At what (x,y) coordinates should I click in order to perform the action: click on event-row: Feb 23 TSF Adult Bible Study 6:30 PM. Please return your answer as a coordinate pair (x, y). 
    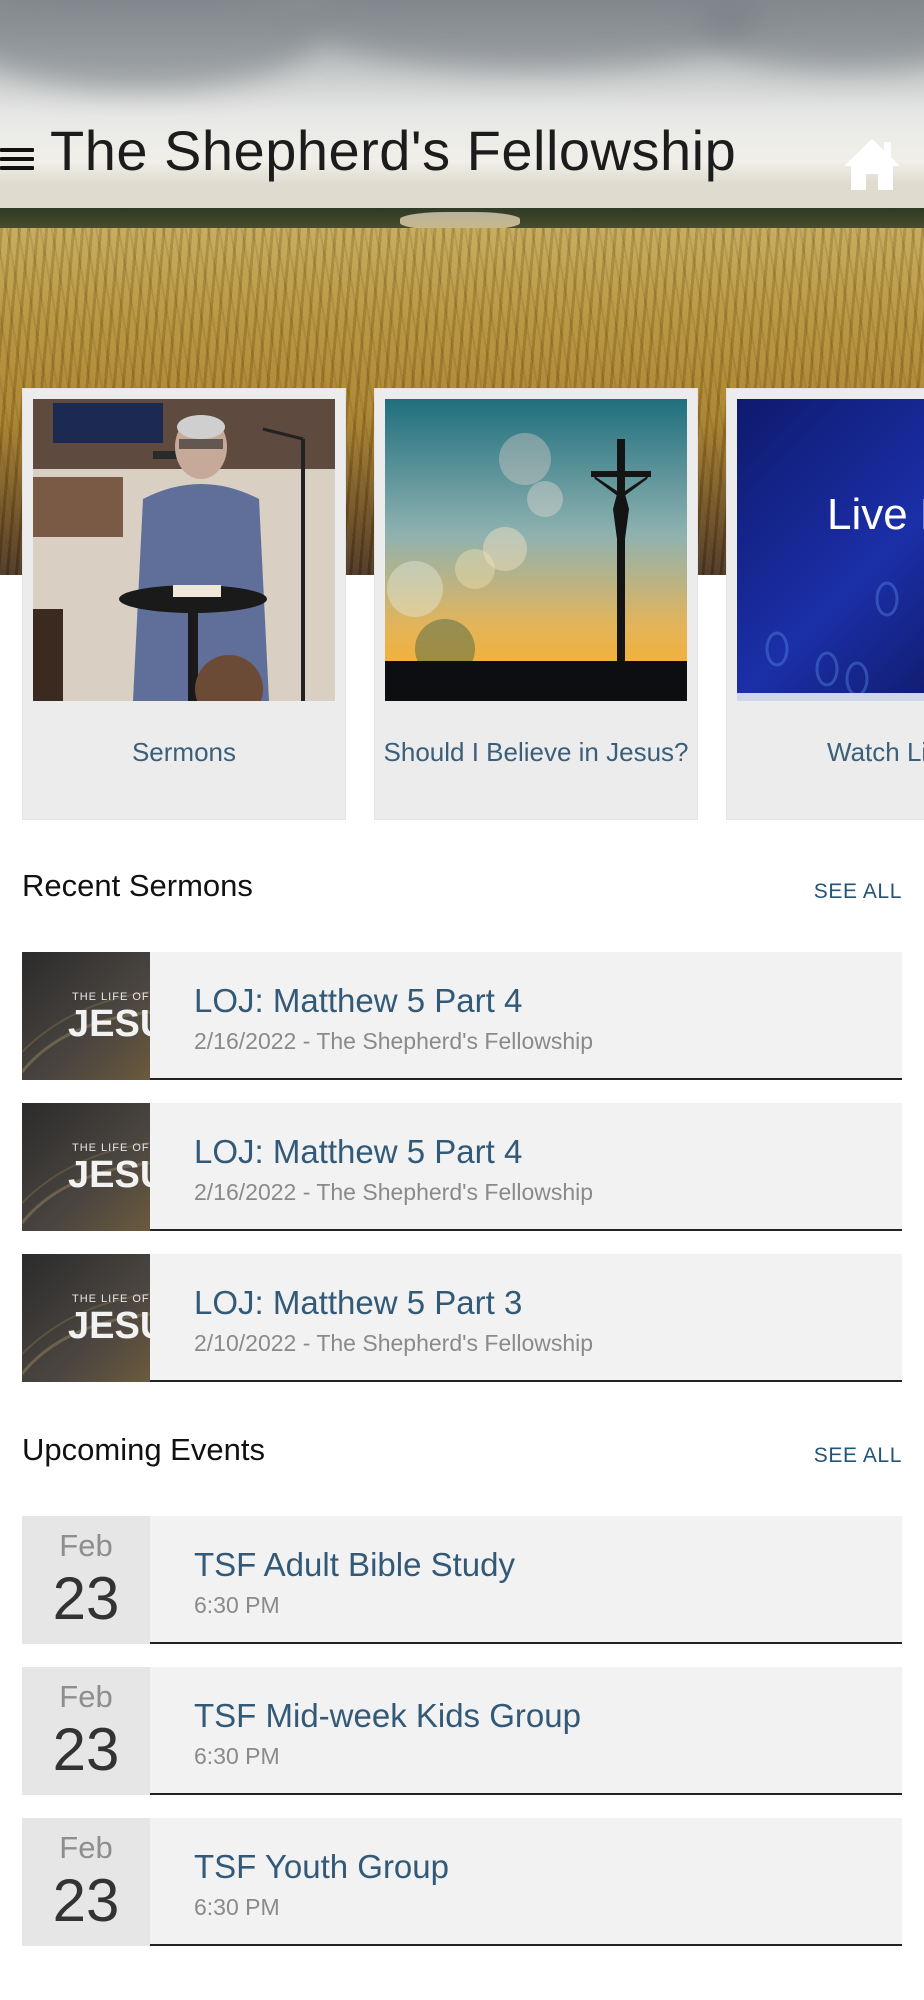
    Looking at the image, I should click on (462, 1580).